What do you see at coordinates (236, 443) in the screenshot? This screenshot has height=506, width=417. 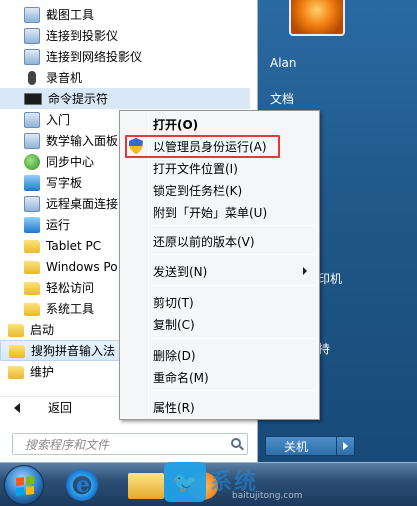 I see `search-icon` at bounding box center [236, 443].